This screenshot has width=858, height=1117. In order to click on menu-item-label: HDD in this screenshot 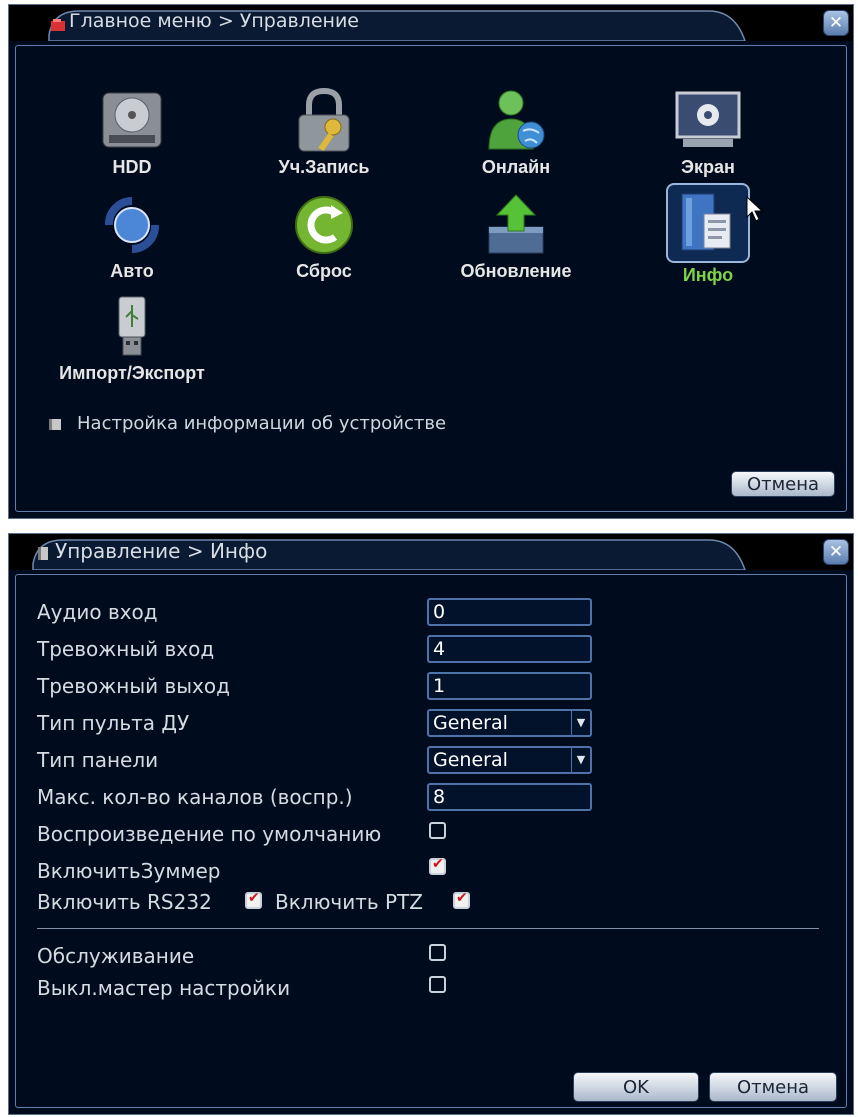, I will do `click(132, 167)`.